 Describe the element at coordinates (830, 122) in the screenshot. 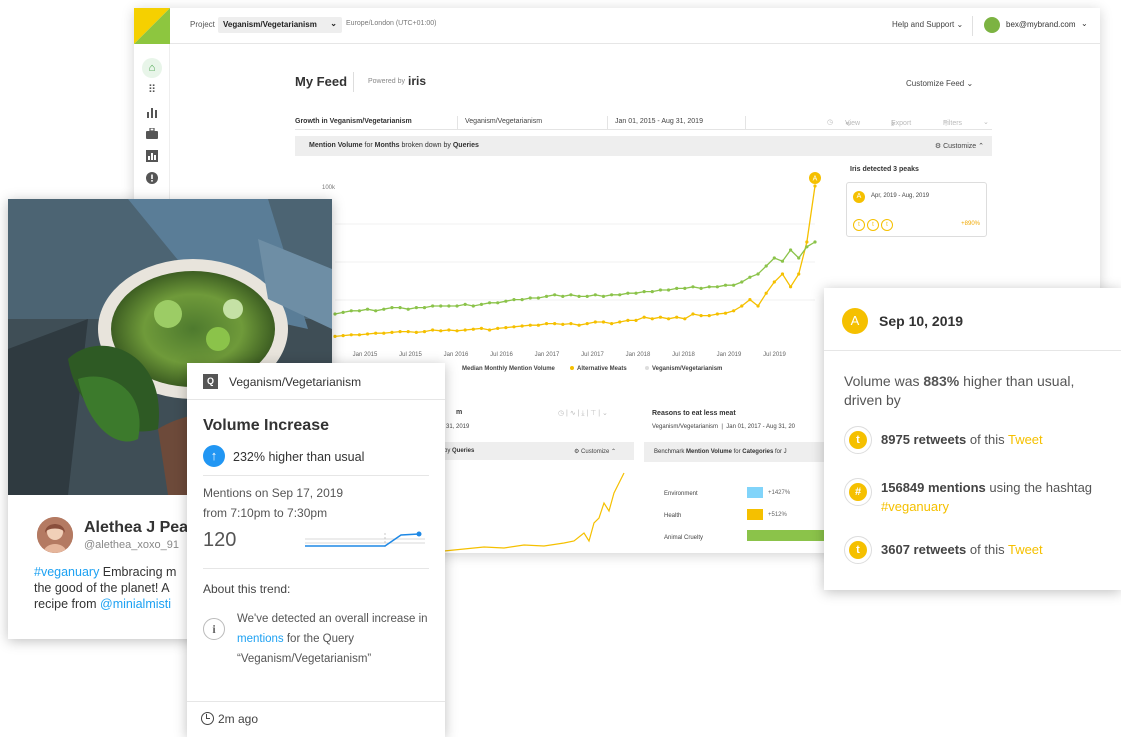

I see `clock-icon: ◷` at that location.